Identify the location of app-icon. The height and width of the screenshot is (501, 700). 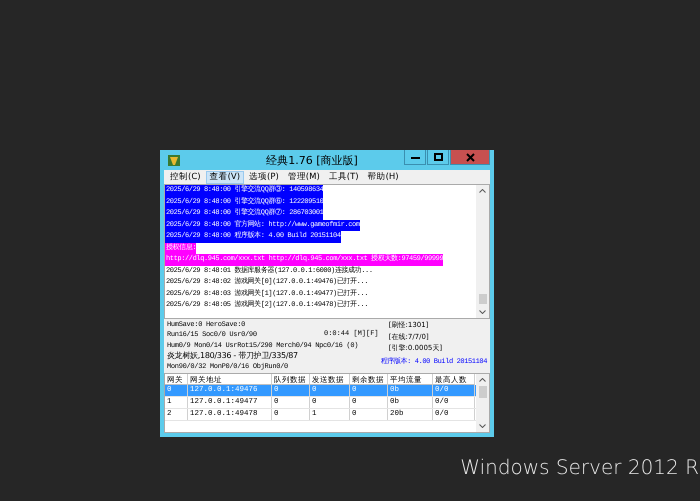
(174, 160).